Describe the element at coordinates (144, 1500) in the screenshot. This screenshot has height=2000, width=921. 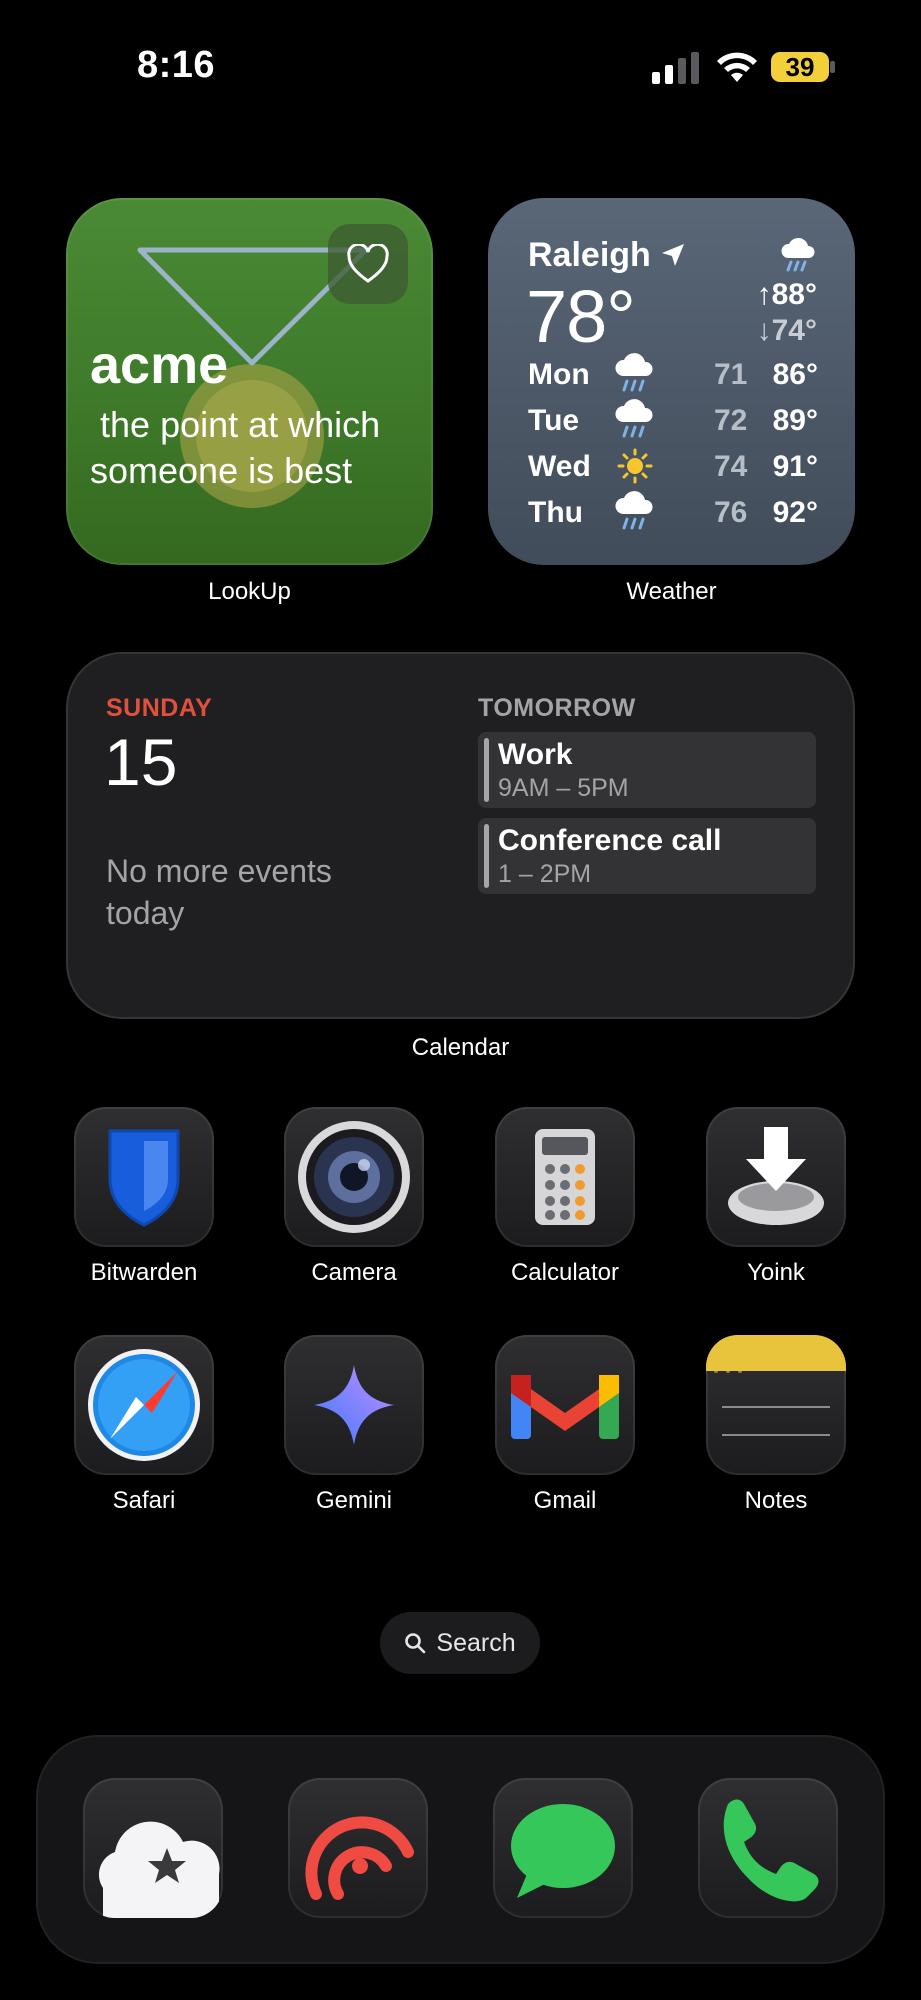
I see `app-label: Safari` at that location.